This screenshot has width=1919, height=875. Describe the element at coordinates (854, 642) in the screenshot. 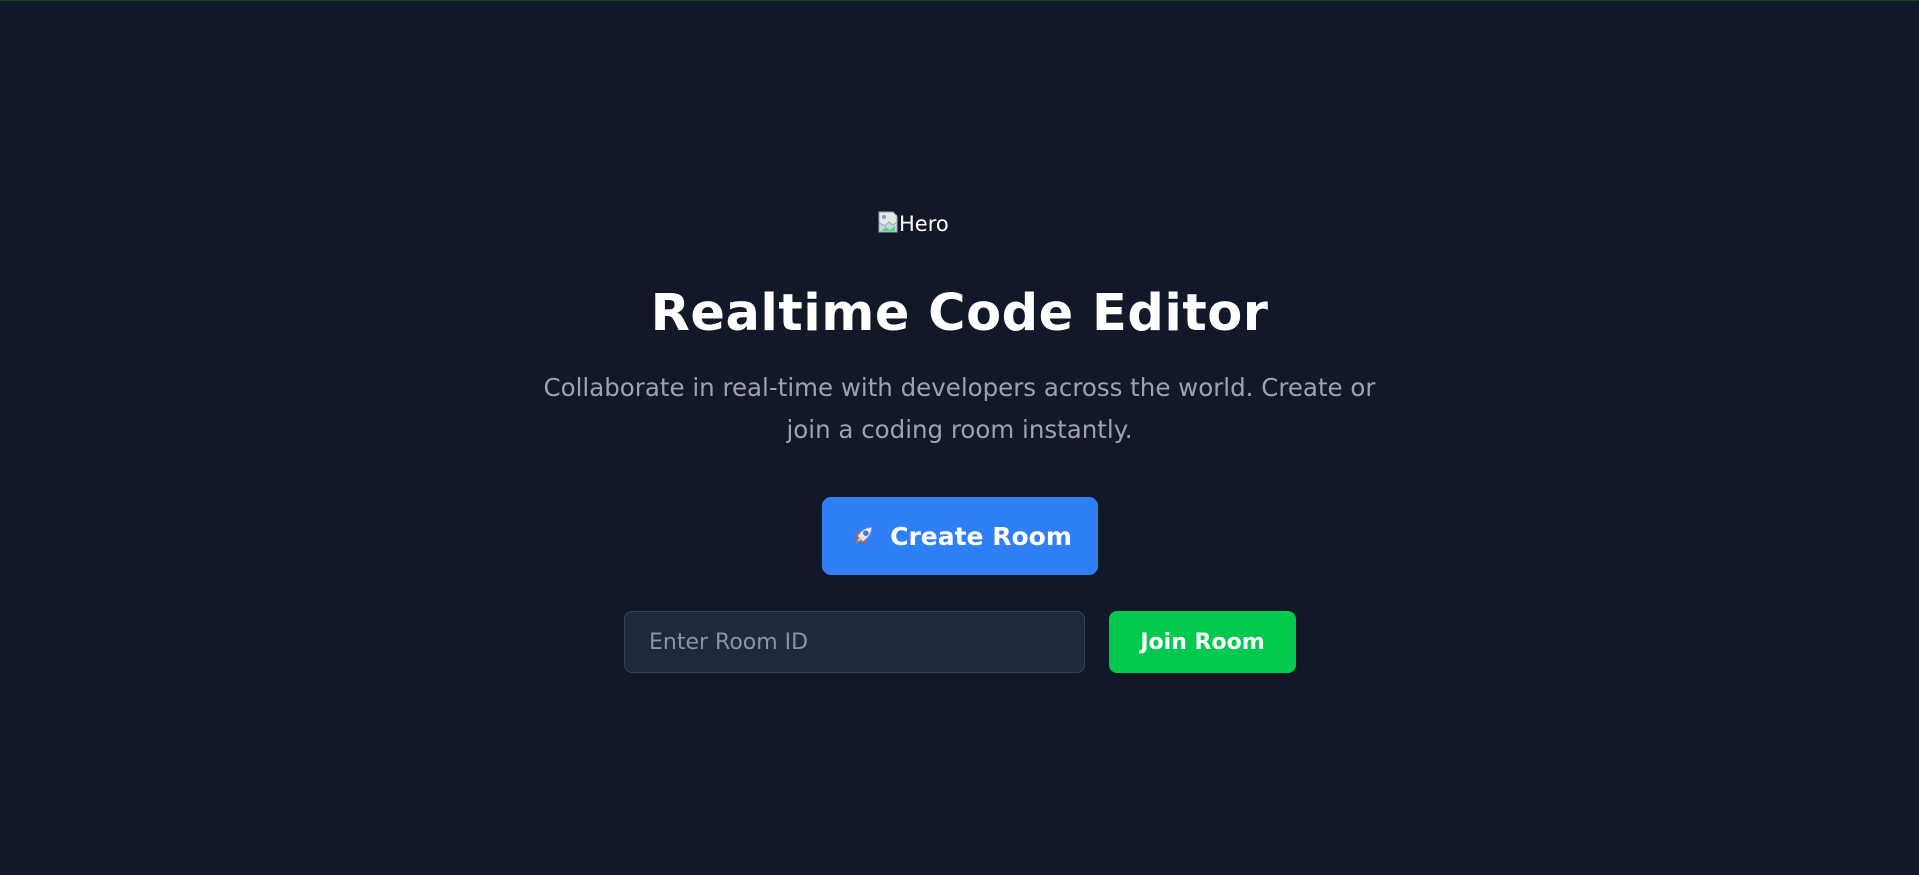

I see `room-id-input` at that location.